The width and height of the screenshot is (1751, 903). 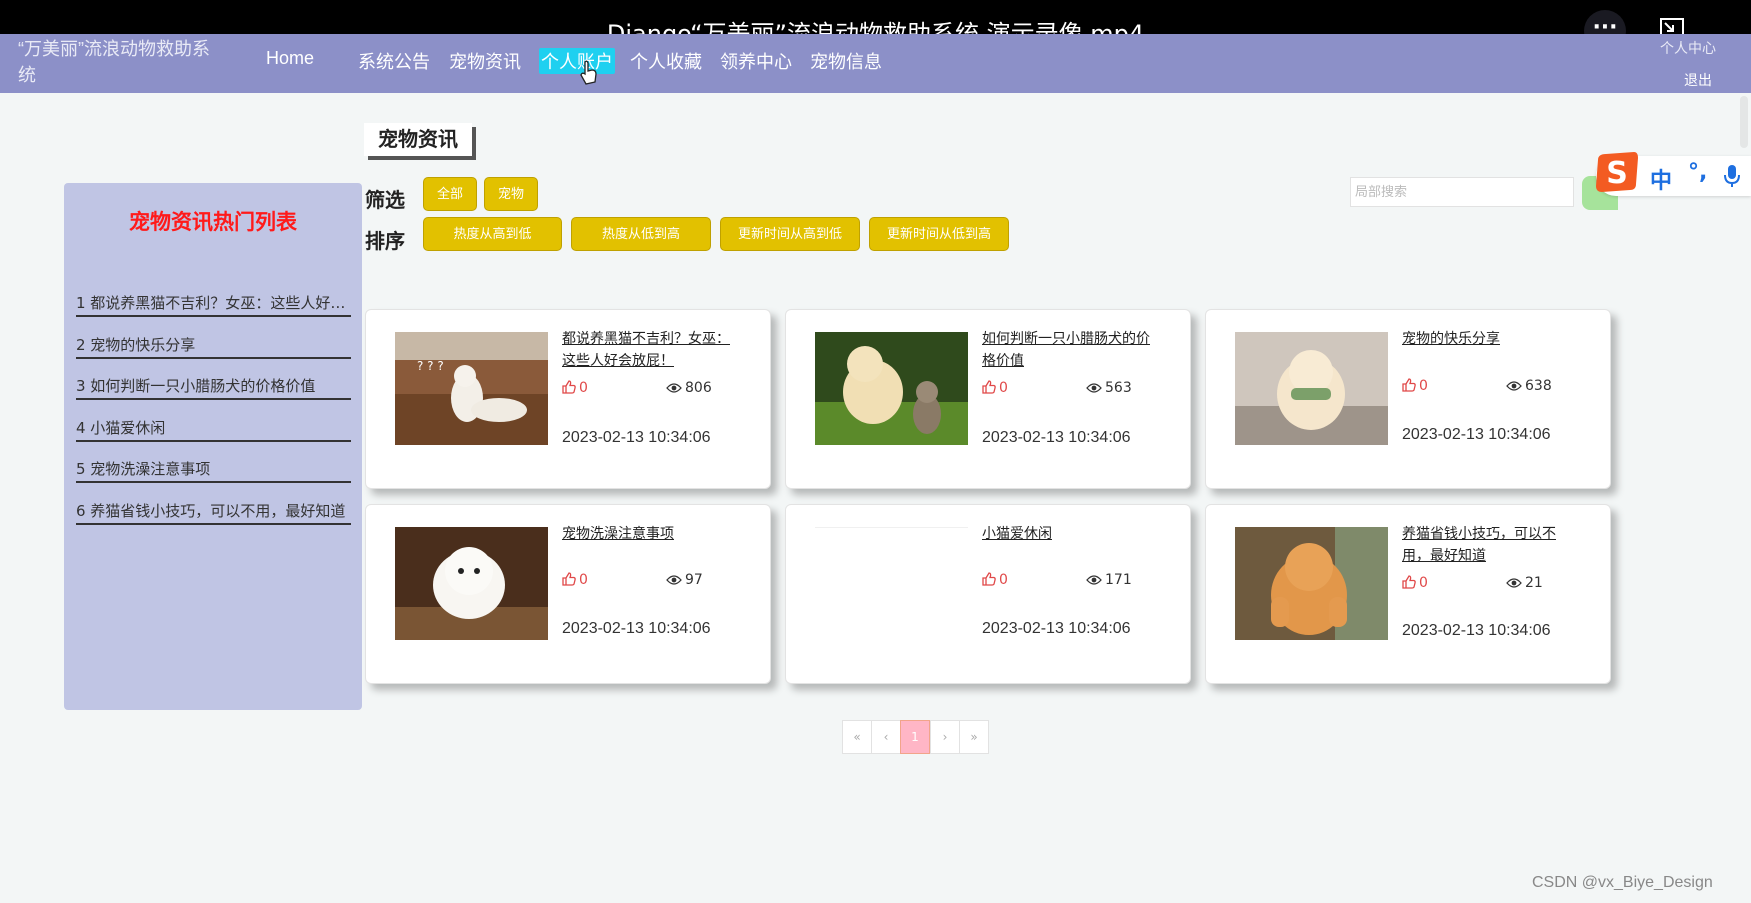 I want to click on card-views-count: 563, so click(x=1118, y=388).